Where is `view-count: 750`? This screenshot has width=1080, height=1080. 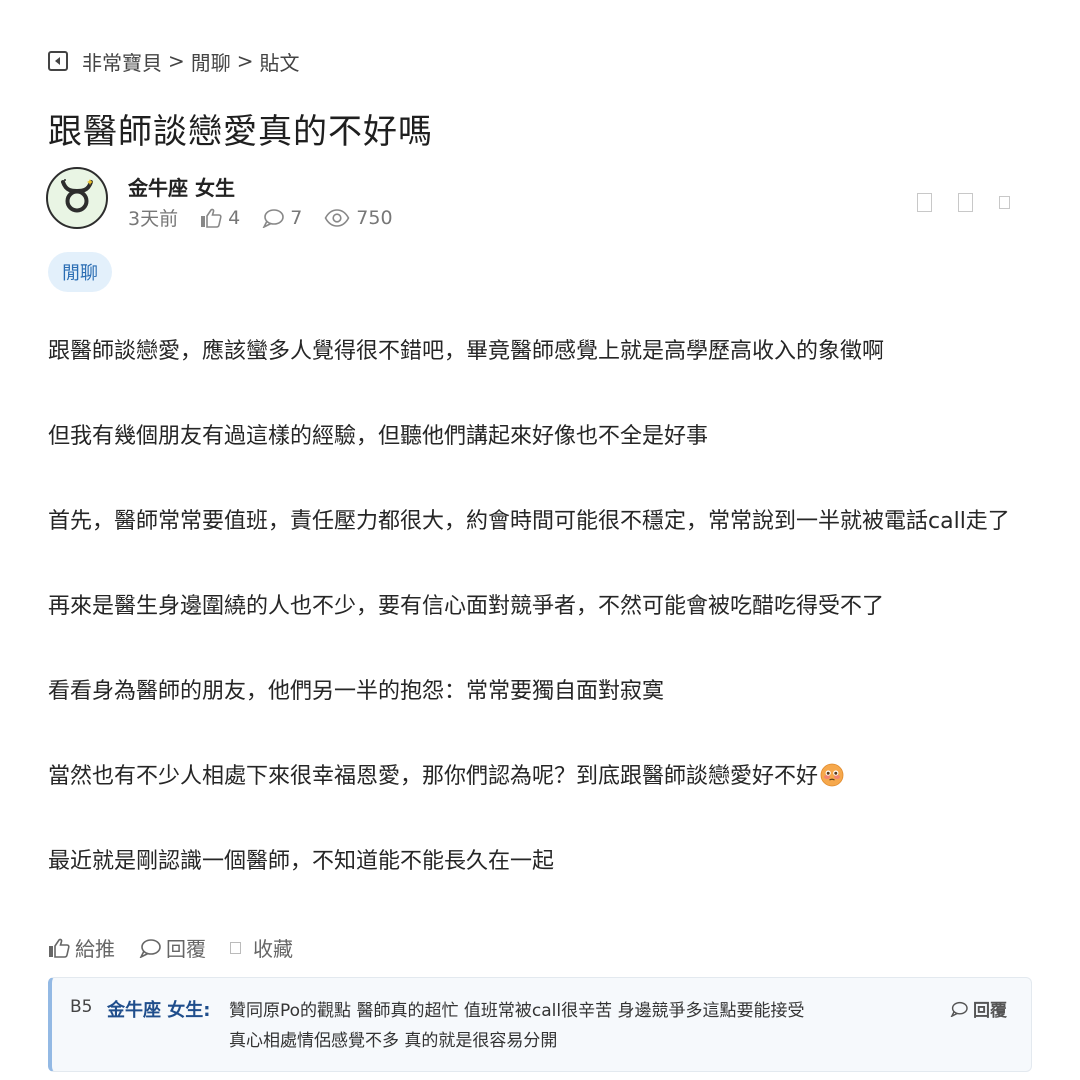 view-count: 750 is located at coordinates (358, 217).